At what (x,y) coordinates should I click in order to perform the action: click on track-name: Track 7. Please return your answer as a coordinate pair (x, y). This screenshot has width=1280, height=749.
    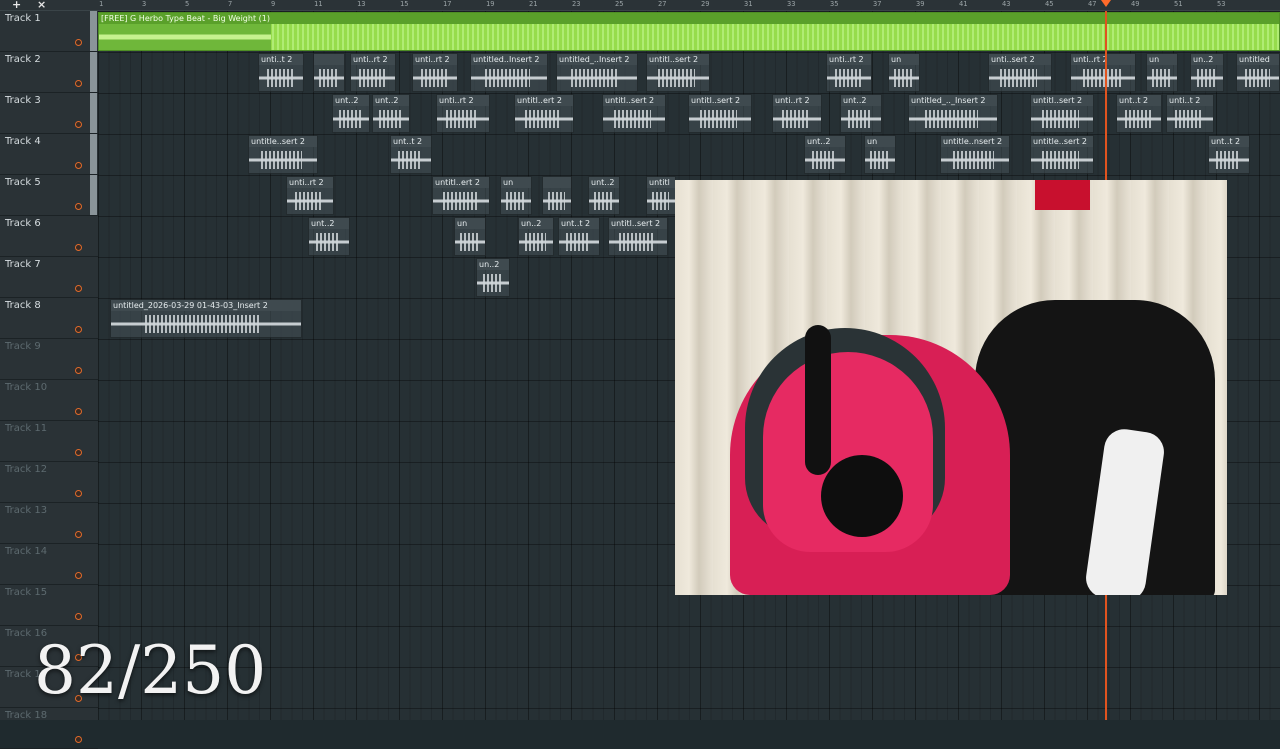
    Looking at the image, I should click on (23, 264).